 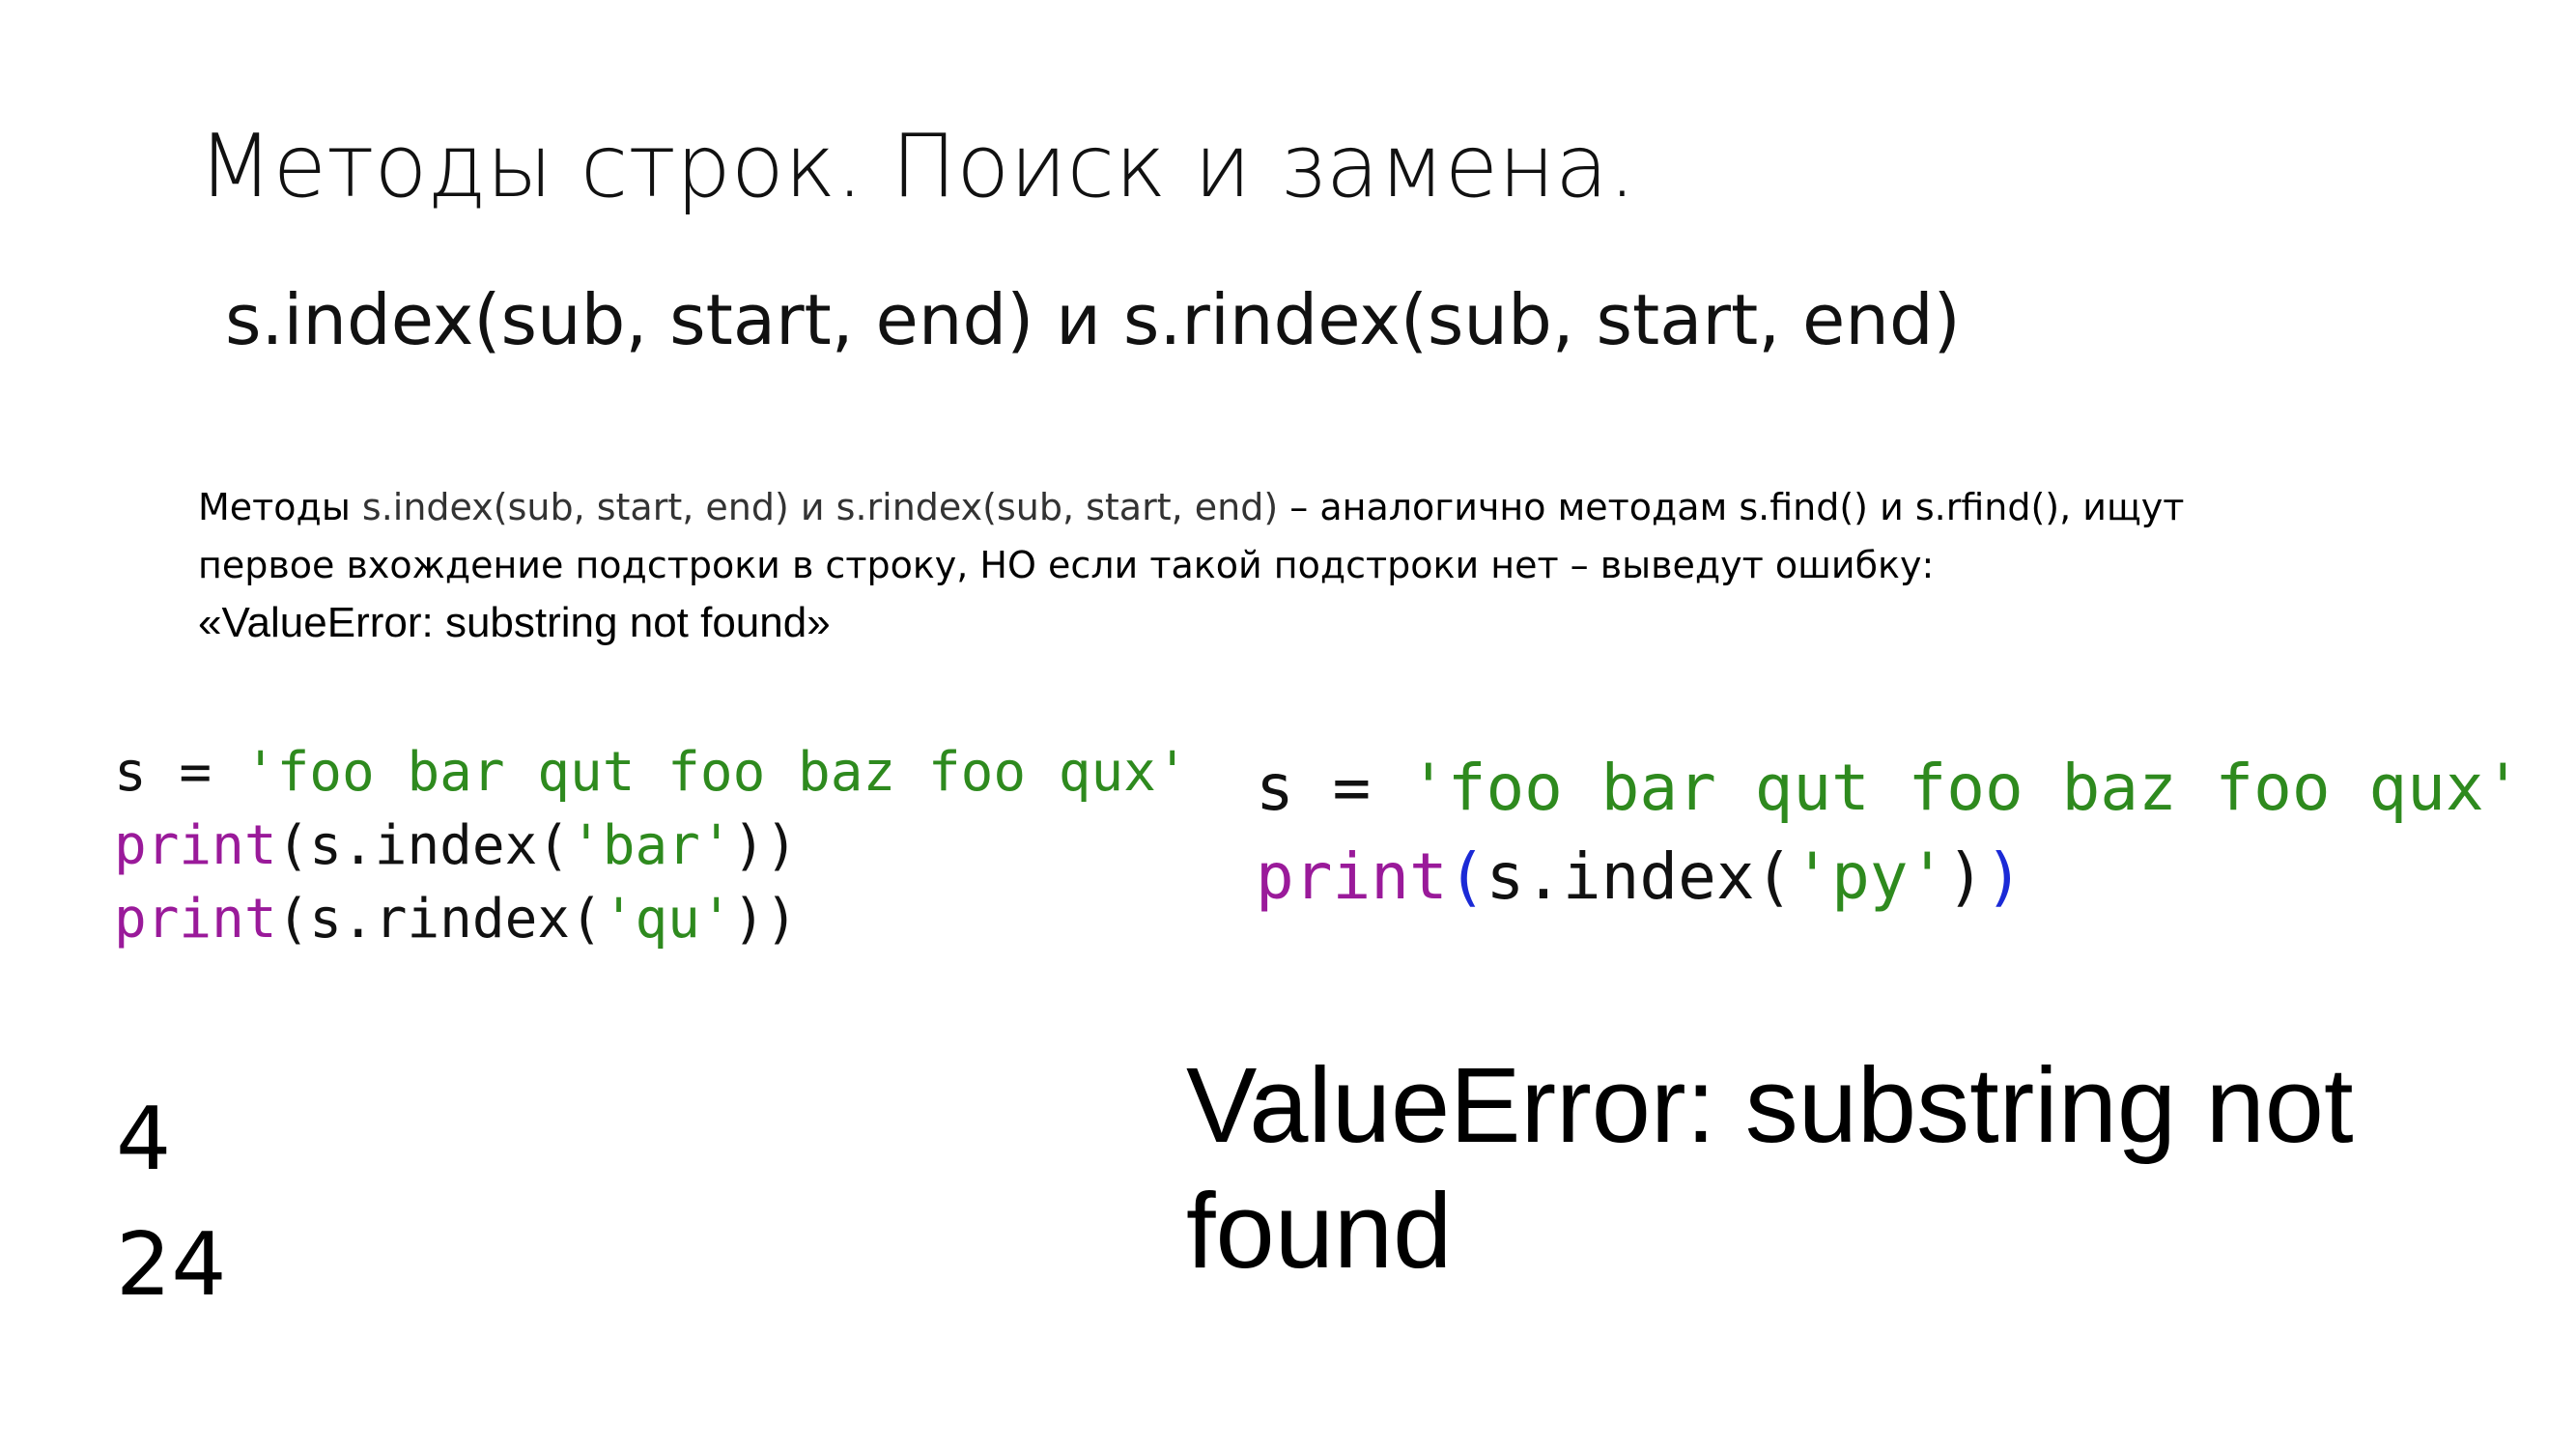 What do you see at coordinates (171, 1265) in the screenshot?
I see `output-line: 24` at bounding box center [171, 1265].